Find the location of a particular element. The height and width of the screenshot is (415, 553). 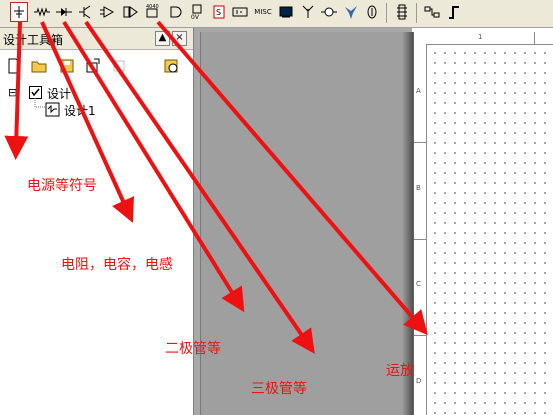

logic-gate-button is located at coordinates (175, 12).